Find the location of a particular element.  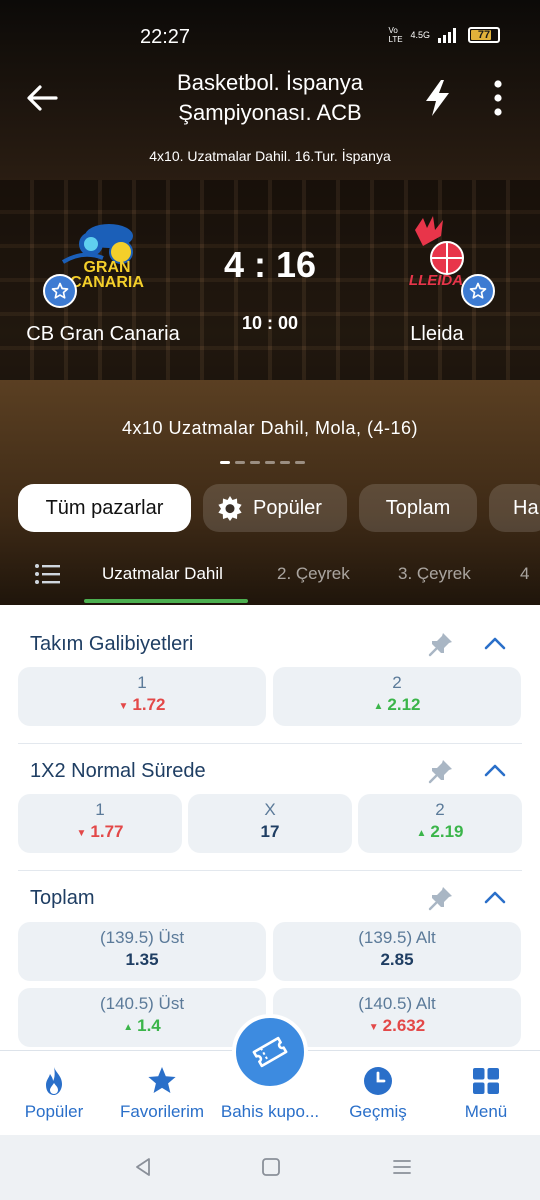

odd-label: (139.5) Üst is located at coordinates (142, 937).